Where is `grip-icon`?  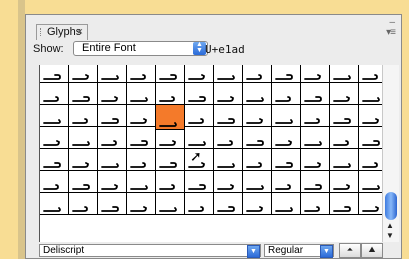
grip-icon is located at coordinates (41, 32).